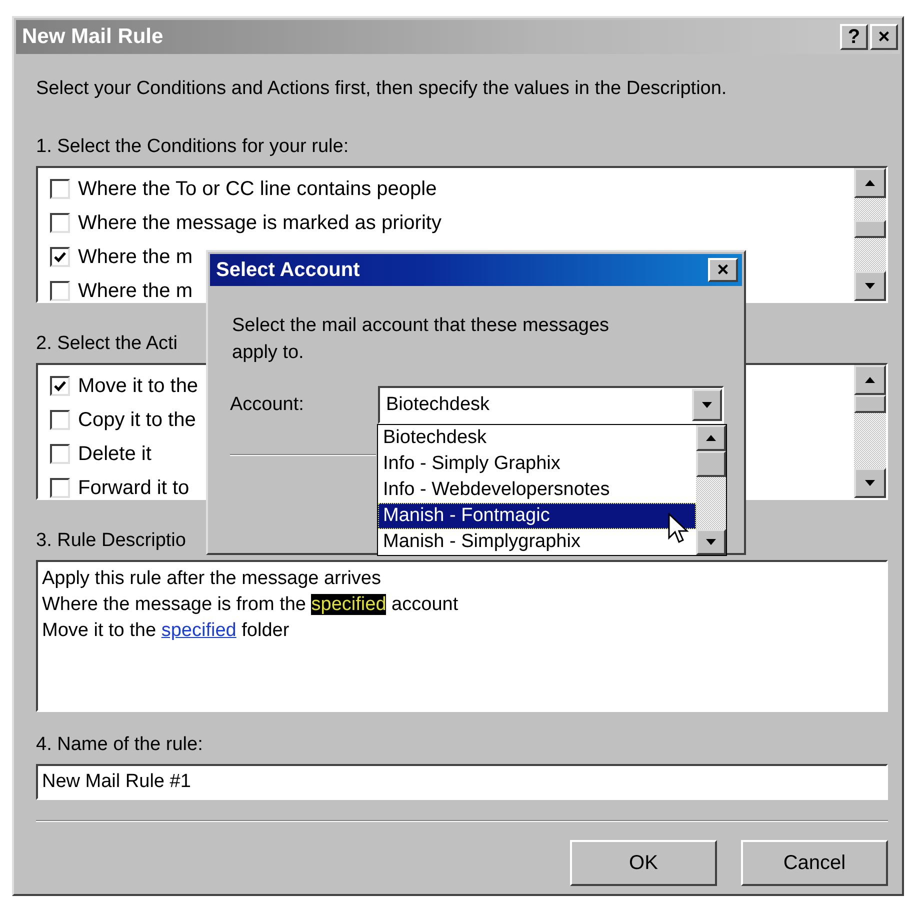  I want to click on window-title: New Mail Rule, so click(93, 37).